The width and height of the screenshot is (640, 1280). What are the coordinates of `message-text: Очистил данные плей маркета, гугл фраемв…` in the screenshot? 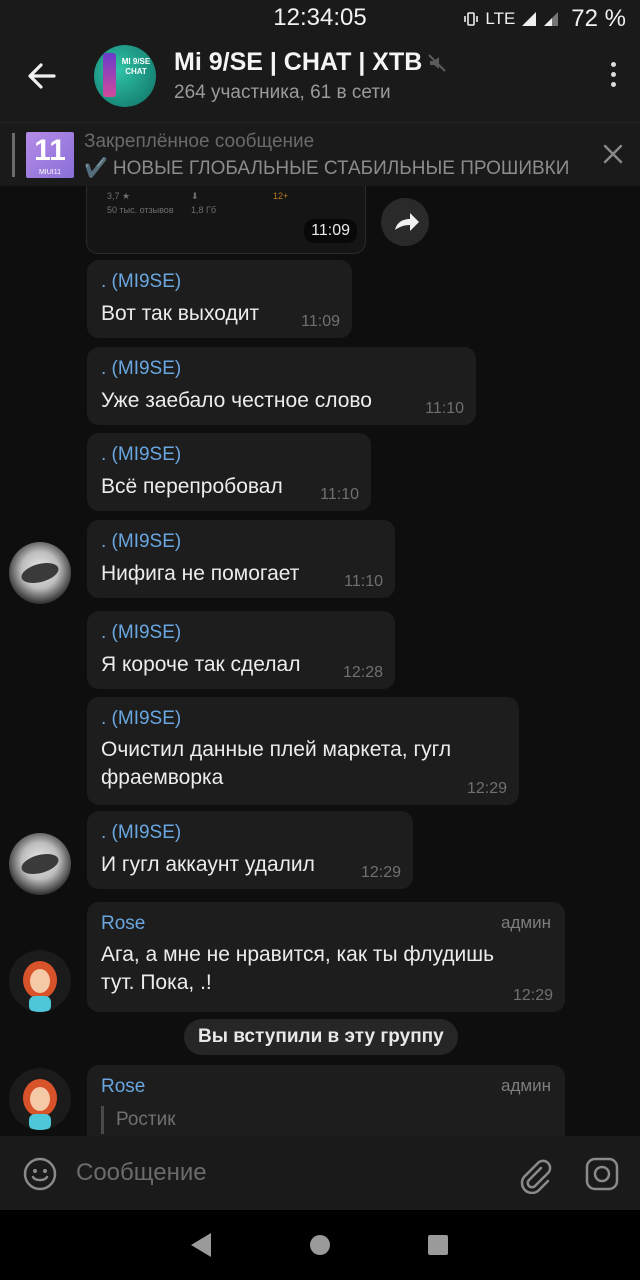 It's located at (276, 763).